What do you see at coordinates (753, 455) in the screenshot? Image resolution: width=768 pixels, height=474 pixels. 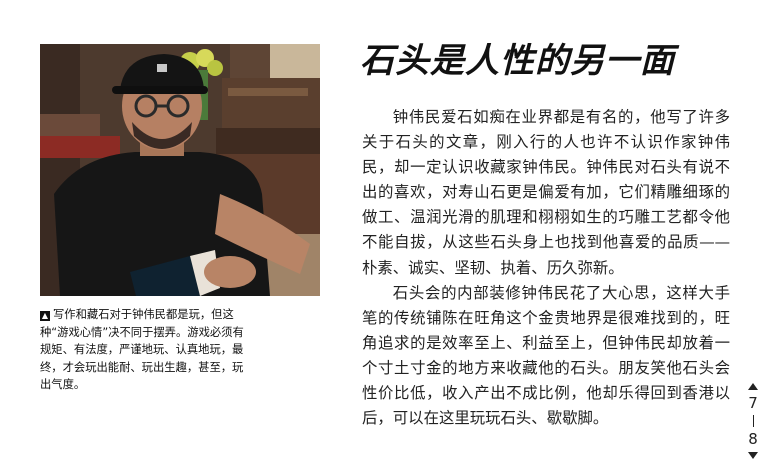 I see `triangle-down-icon` at bounding box center [753, 455].